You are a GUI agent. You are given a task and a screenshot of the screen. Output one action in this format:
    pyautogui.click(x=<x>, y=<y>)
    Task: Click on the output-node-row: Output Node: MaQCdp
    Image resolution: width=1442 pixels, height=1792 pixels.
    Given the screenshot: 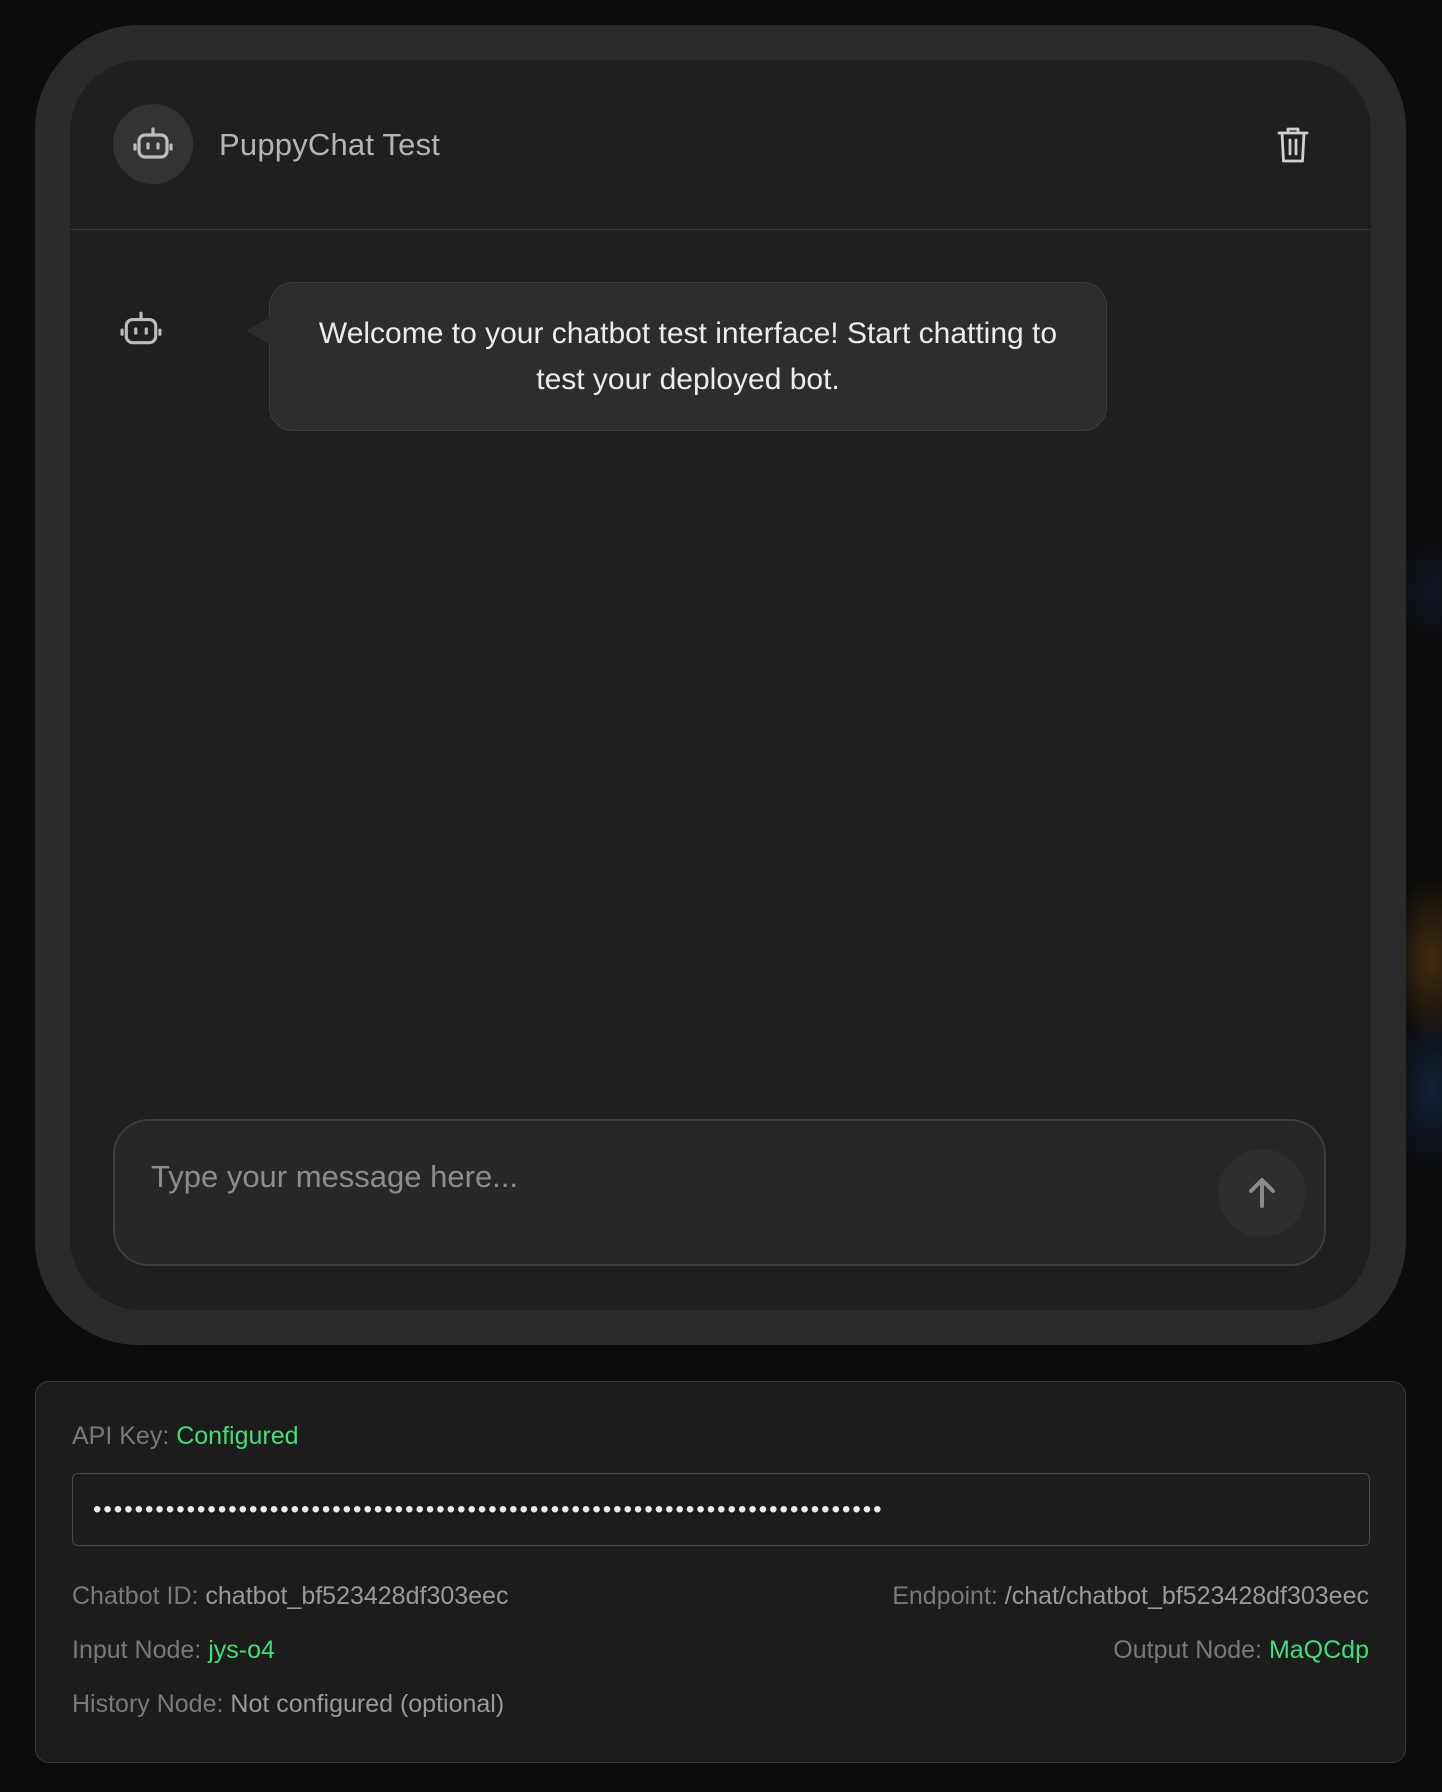 What is the action you would take?
    pyautogui.click(x=1241, y=1650)
    